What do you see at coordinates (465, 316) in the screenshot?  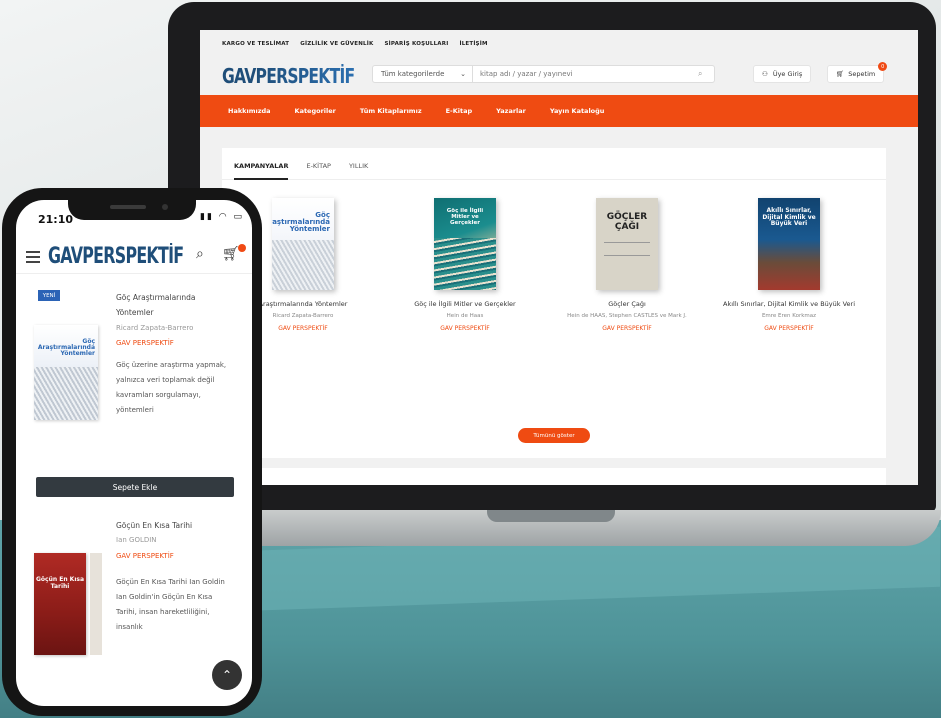 I see `book-author: Hein de Haas` at bounding box center [465, 316].